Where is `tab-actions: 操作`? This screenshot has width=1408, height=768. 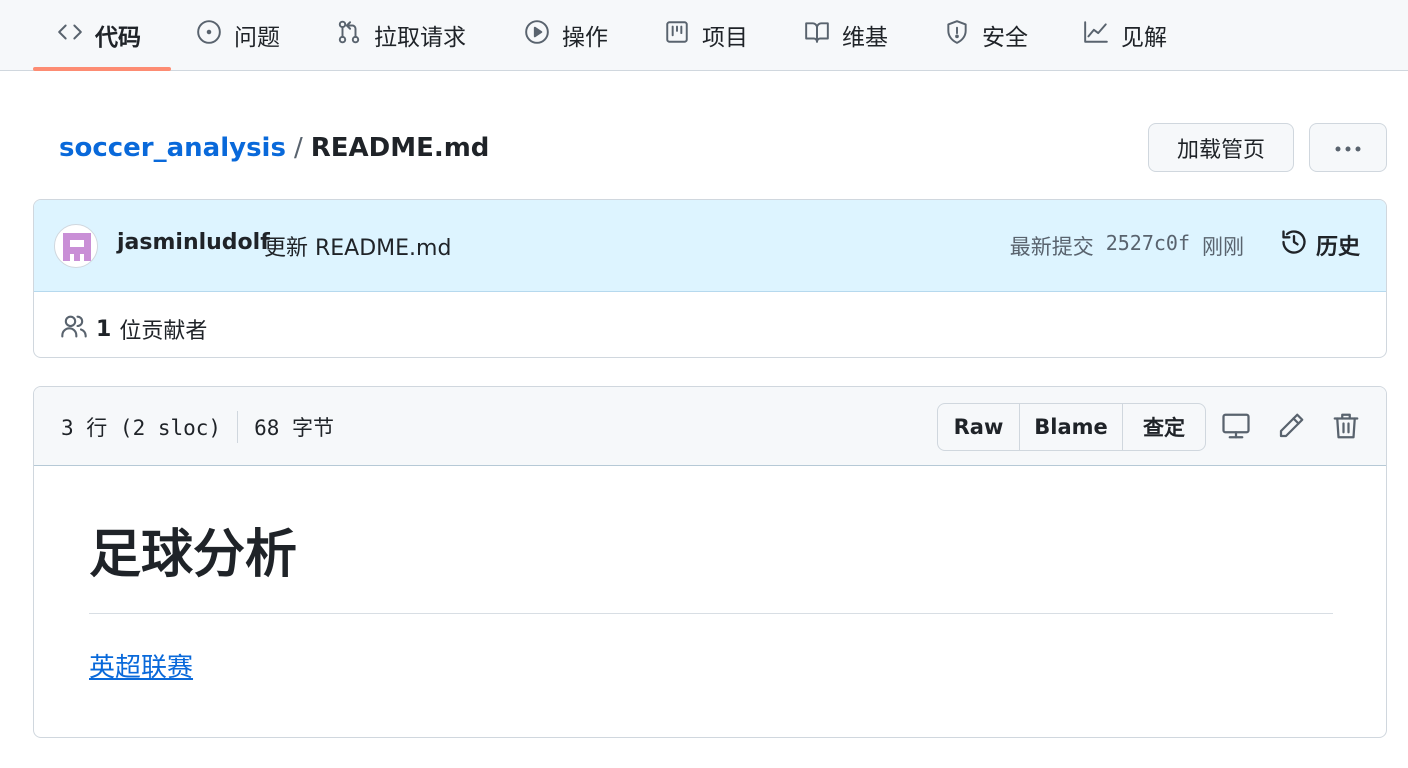
tab-actions: 操作 is located at coordinates (566, 35).